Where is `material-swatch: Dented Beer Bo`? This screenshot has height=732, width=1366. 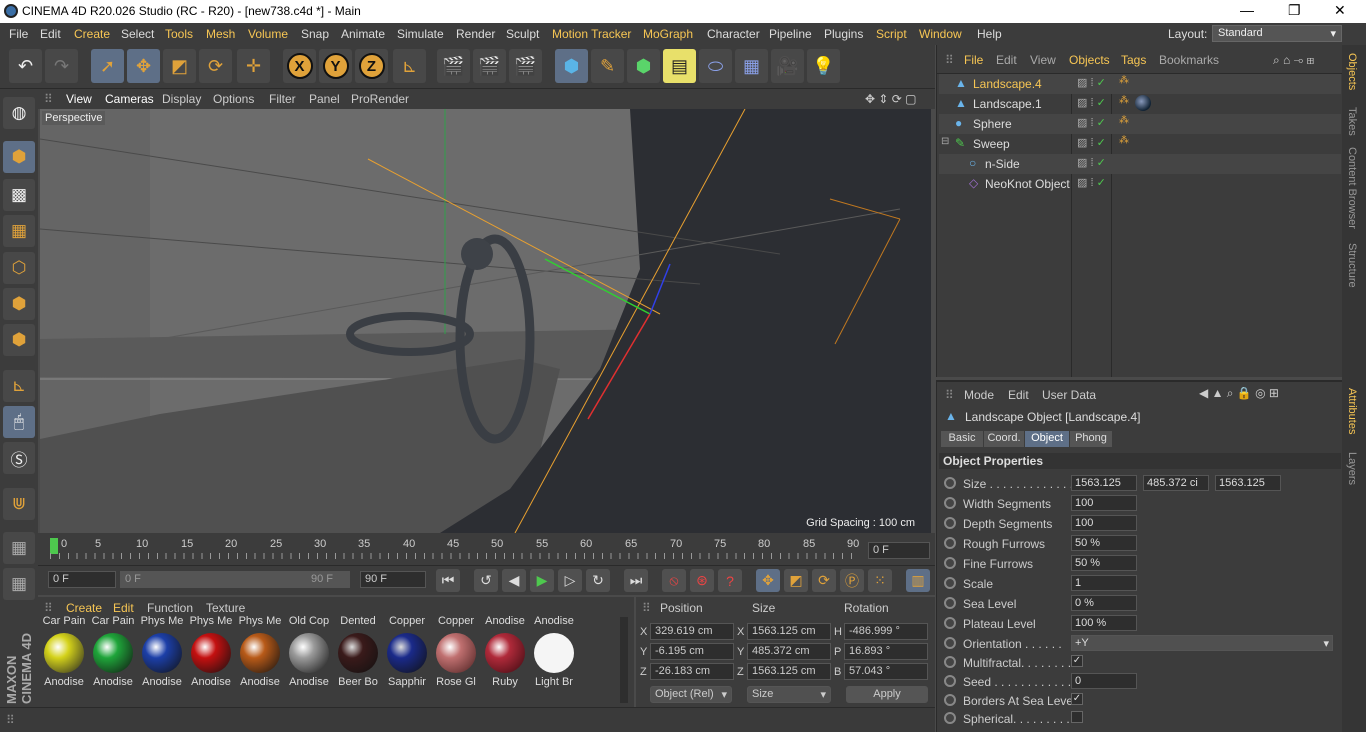 material-swatch: Dented Beer Bo is located at coordinates (358, 652).